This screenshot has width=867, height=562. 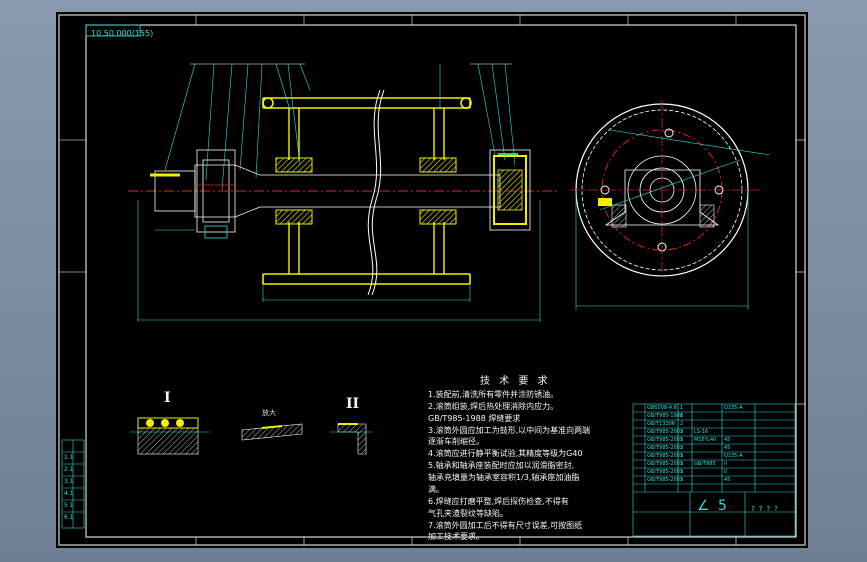 I want to click on parts-list-cell: GB/T985-1988, so click(x=665, y=416).